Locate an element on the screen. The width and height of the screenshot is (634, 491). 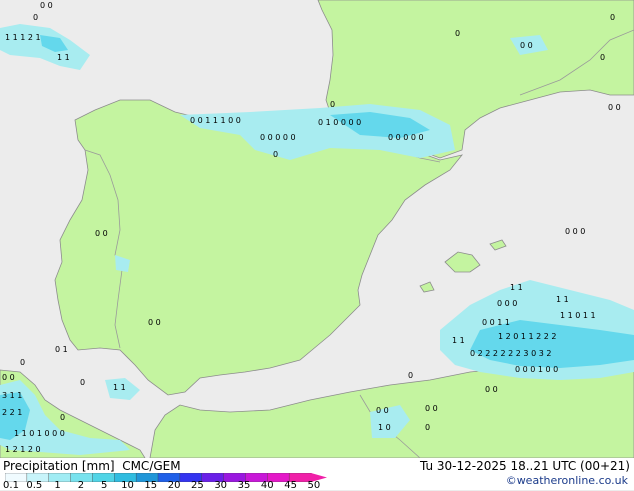
scale-tick-label: 10 is located at coordinates (127, 485).